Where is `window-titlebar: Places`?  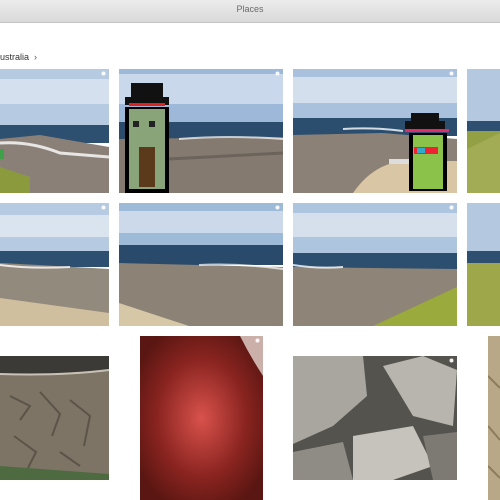 window-titlebar: Places is located at coordinates (250, 11).